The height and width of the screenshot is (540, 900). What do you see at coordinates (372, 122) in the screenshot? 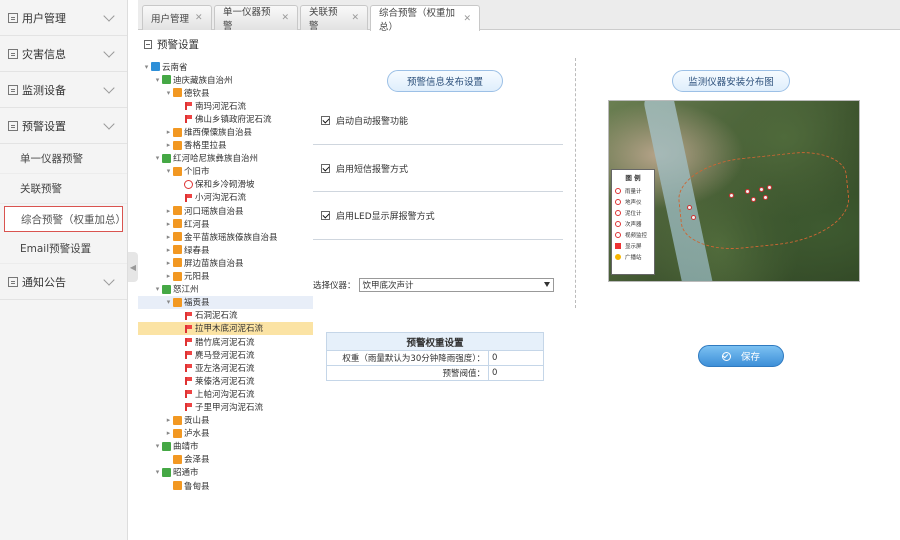
I see `auto-alarm-label: 启动自动报警功能` at bounding box center [372, 122].